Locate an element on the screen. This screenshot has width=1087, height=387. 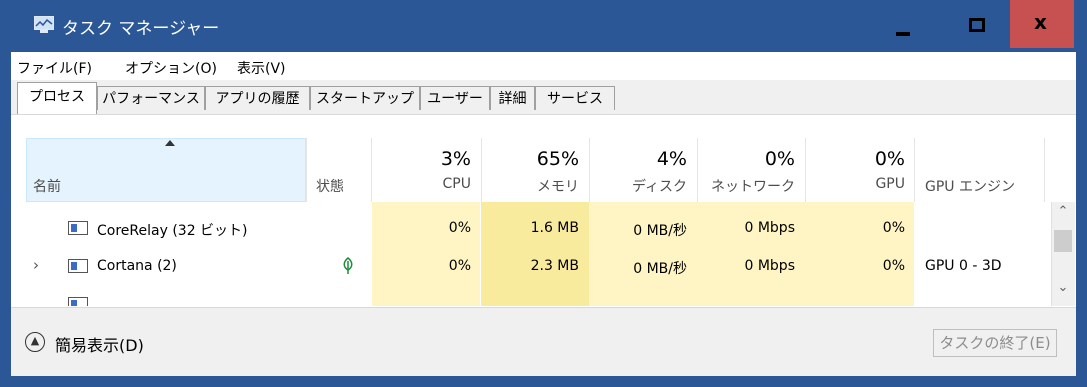
disk-header-percent: 4% is located at coordinates (644, 159).